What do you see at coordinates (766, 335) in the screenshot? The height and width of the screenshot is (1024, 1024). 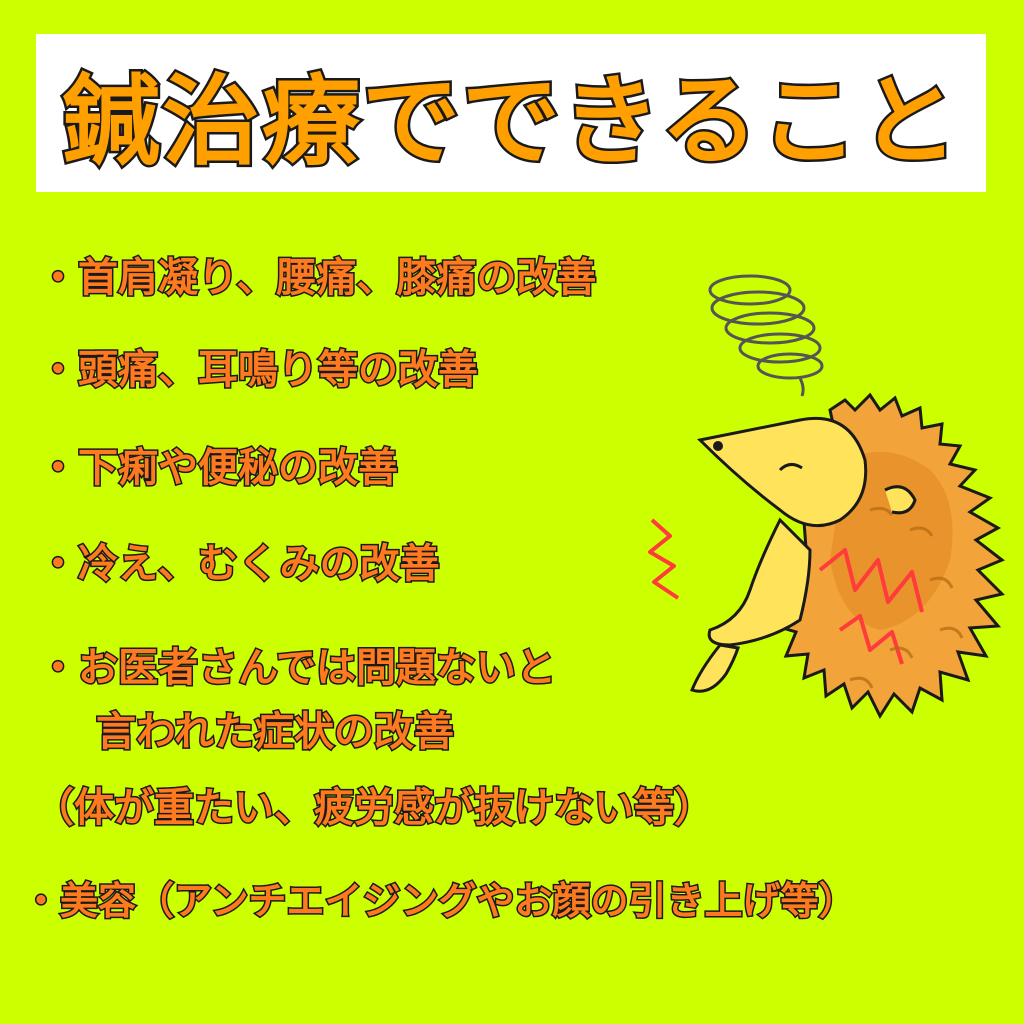 I see `dizzy-scribble-icon` at bounding box center [766, 335].